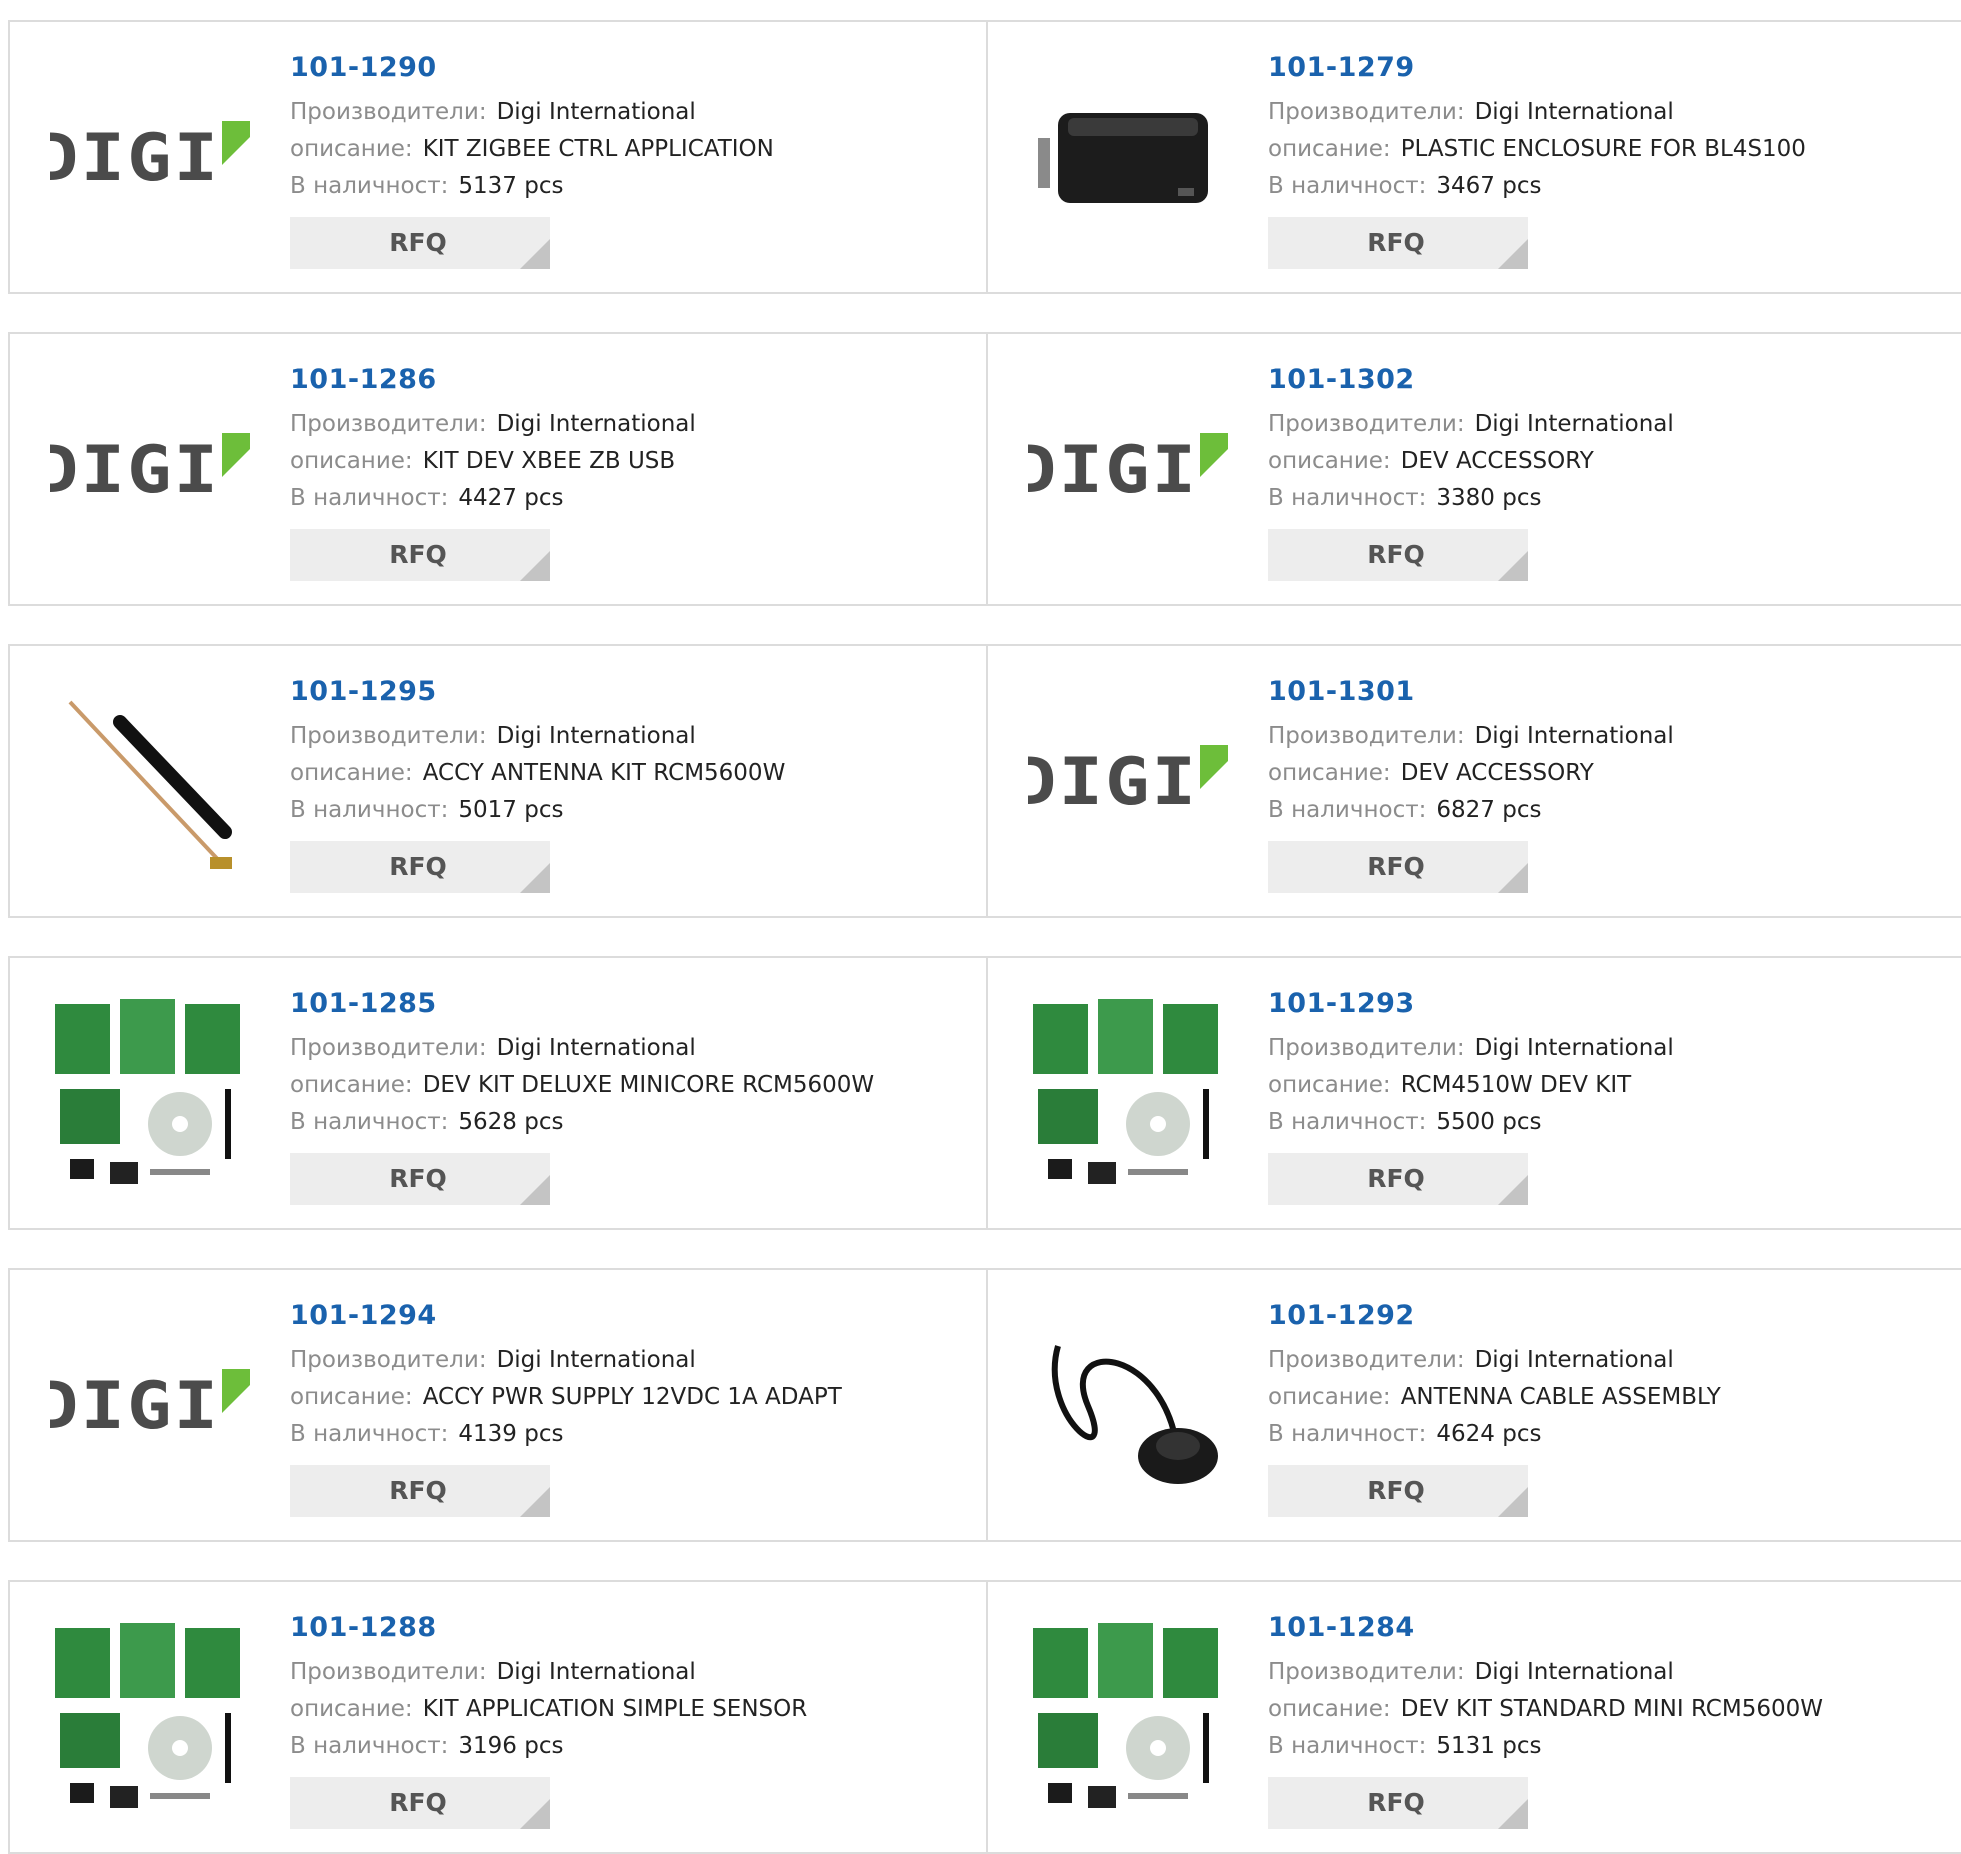  What do you see at coordinates (548, 1628) in the screenshot?
I see `part-number-link: 101-1288` at bounding box center [548, 1628].